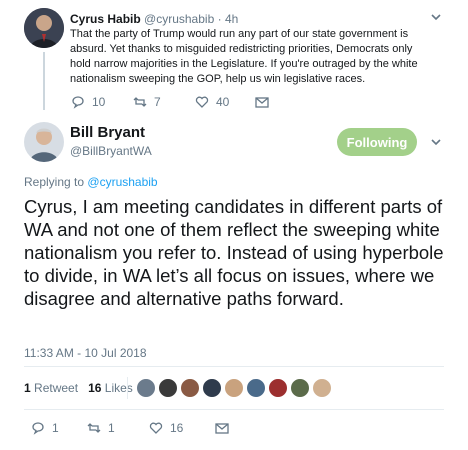 The width and height of the screenshot is (468, 450). Describe the element at coordinates (44, 142) in the screenshot. I see `main-avatar` at that location.